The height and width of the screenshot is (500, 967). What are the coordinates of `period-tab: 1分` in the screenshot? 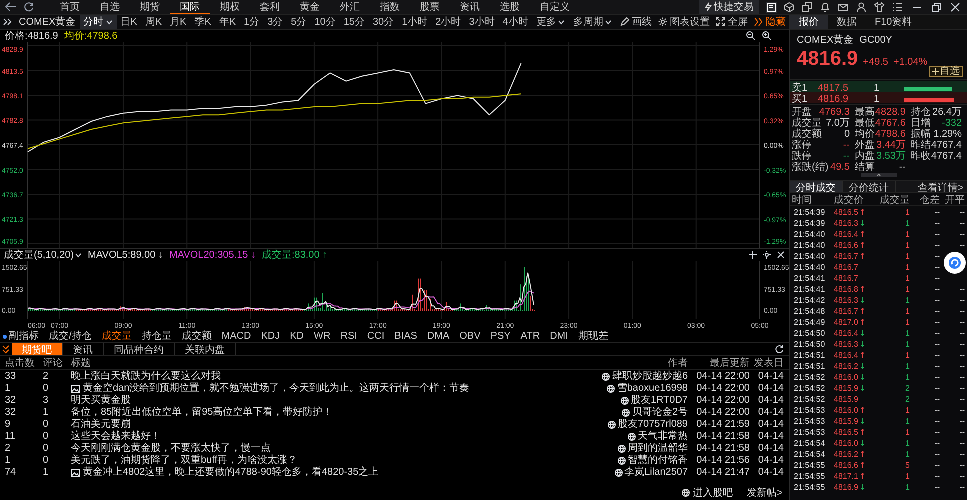 It's located at (252, 22).